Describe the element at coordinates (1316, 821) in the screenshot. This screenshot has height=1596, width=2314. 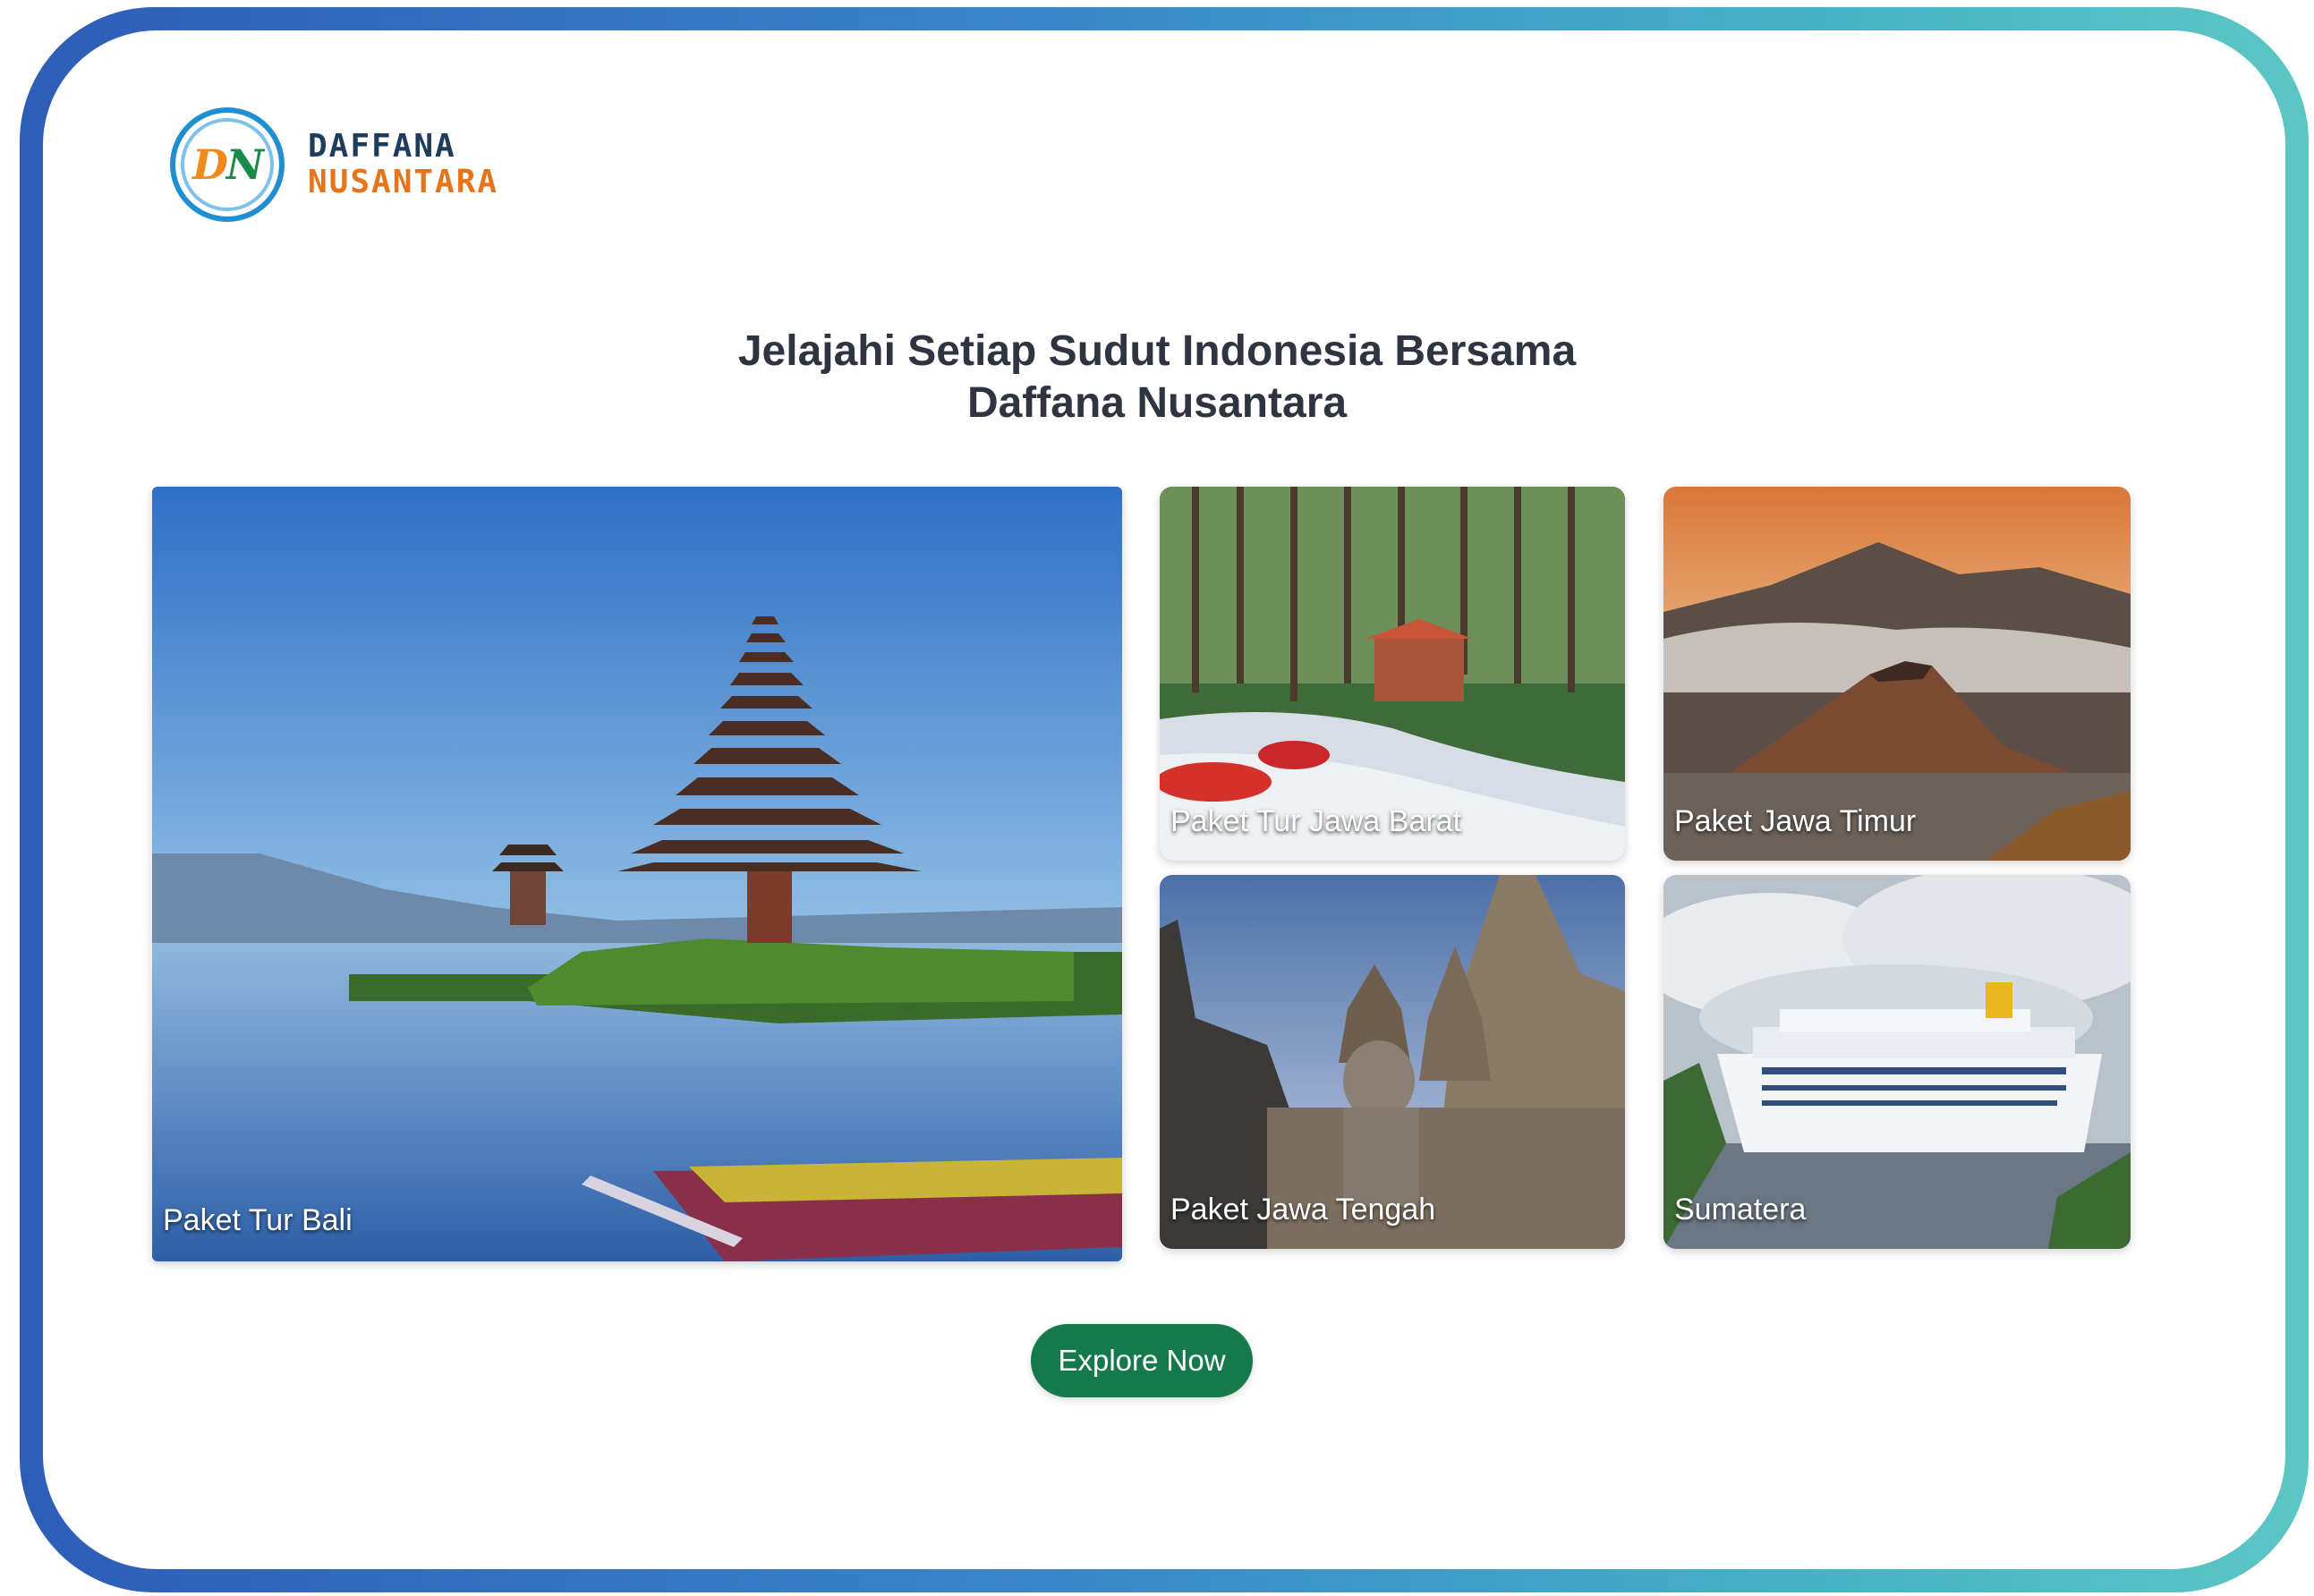
I see `package-label: Paket Tur Jawa Barat` at that location.